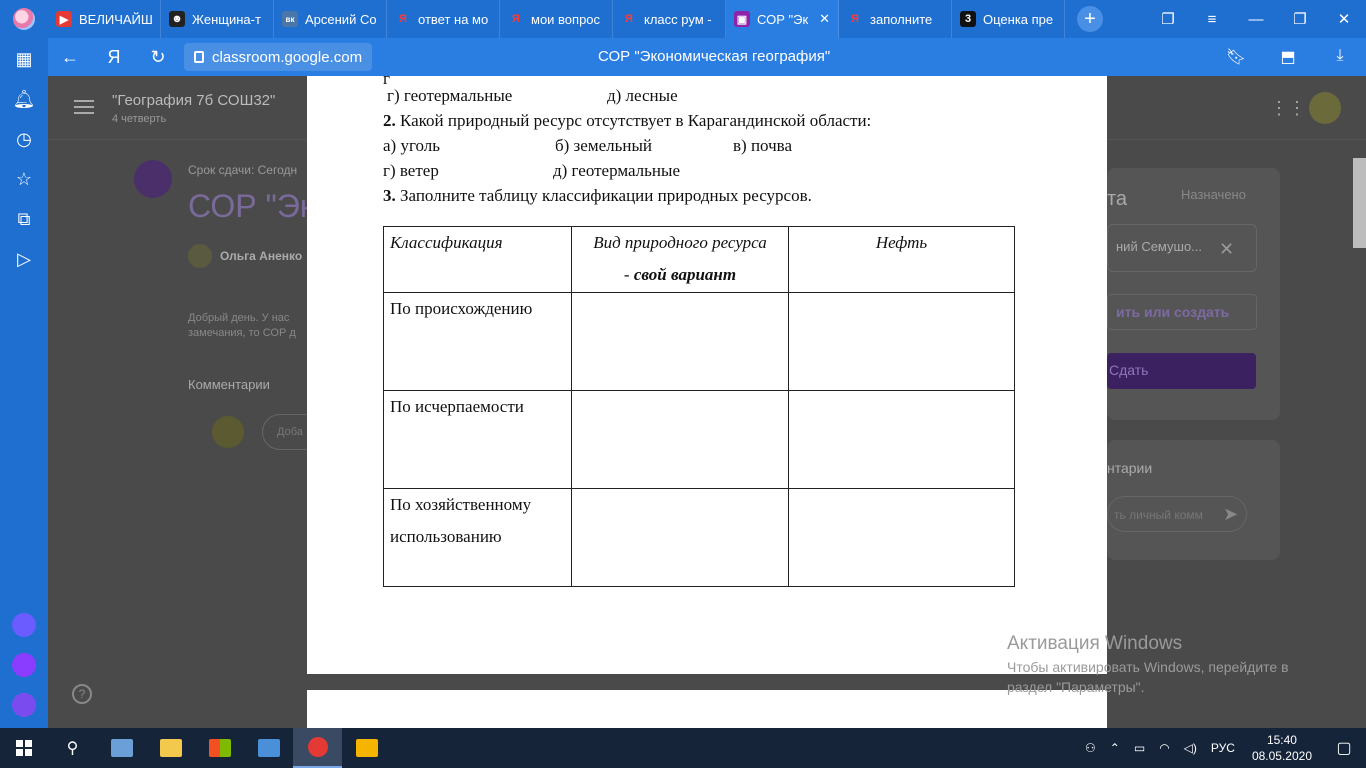 The image size is (1366, 768). Describe the element at coordinates (1359, 203) in the screenshot. I see `page-scrollbar` at that location.